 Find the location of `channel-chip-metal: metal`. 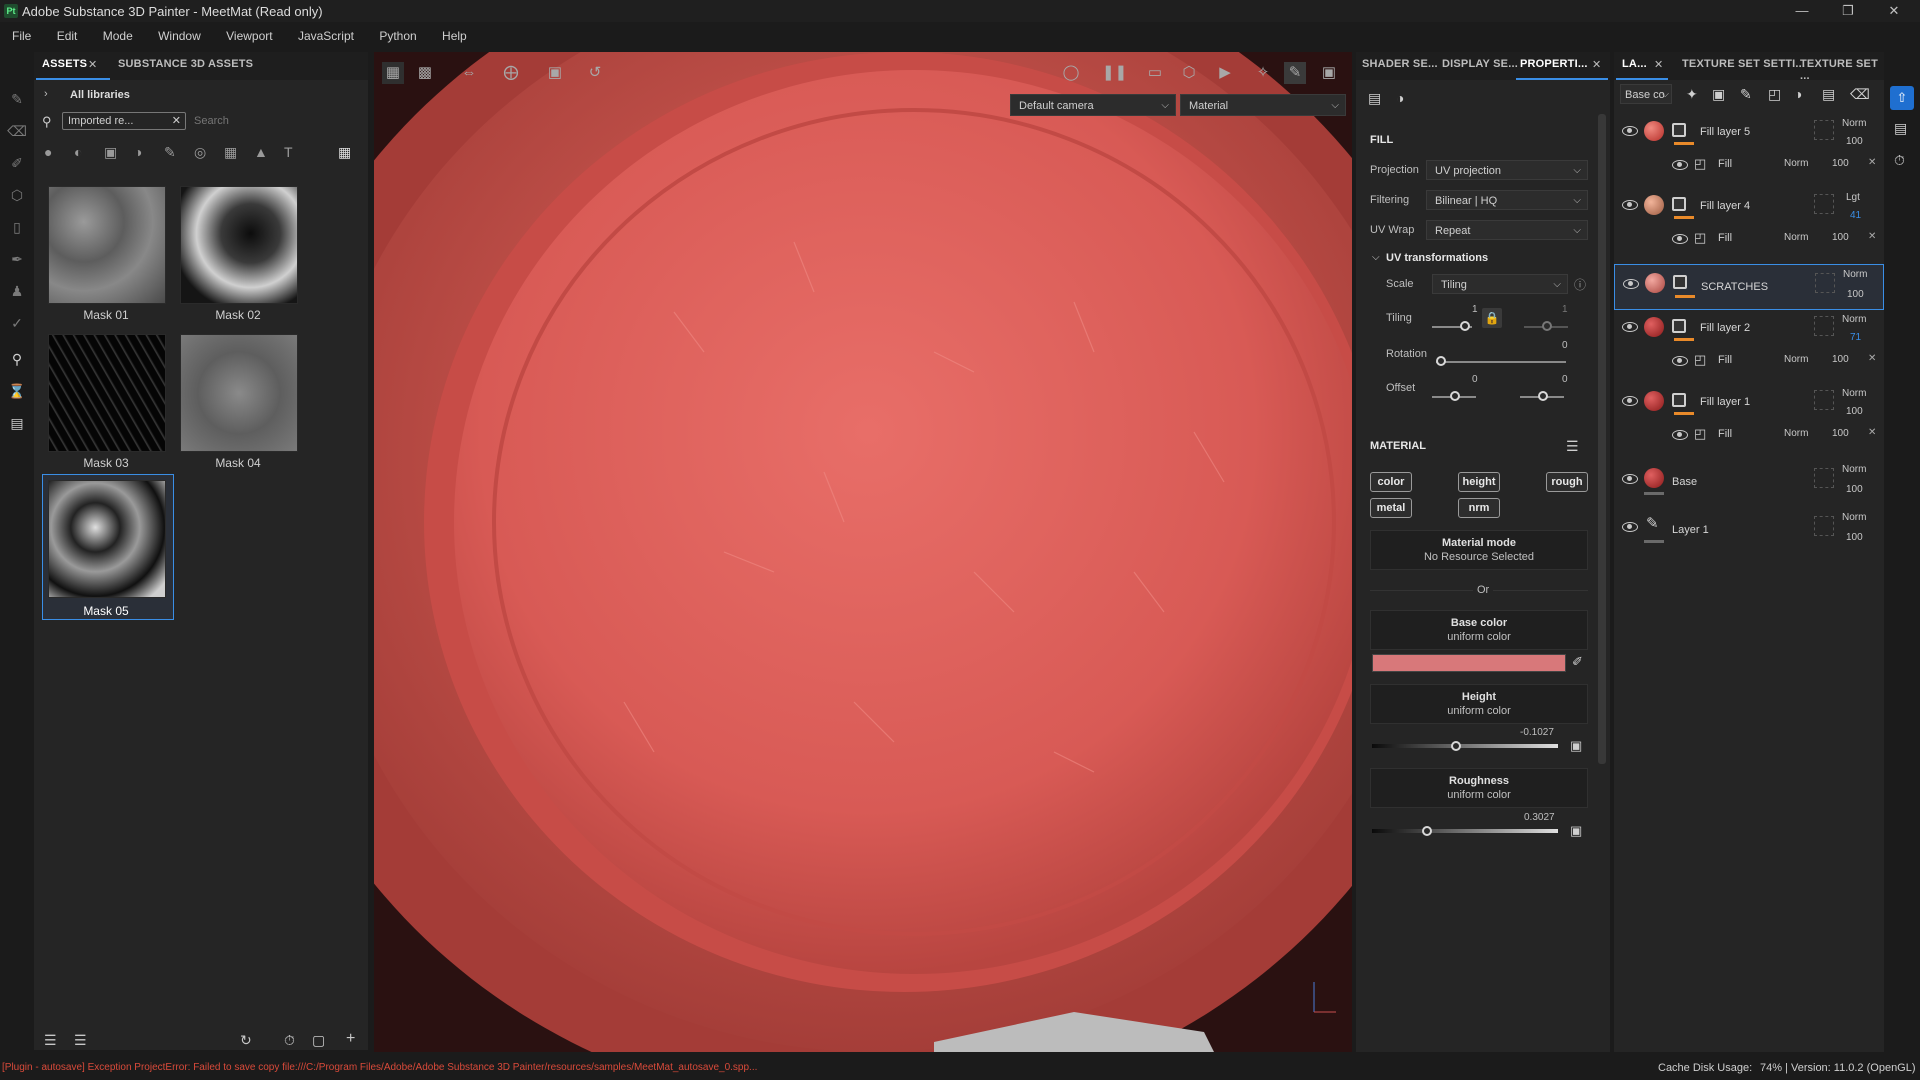

channel-chip-metal: metal is located at coordinates (1391, 508).